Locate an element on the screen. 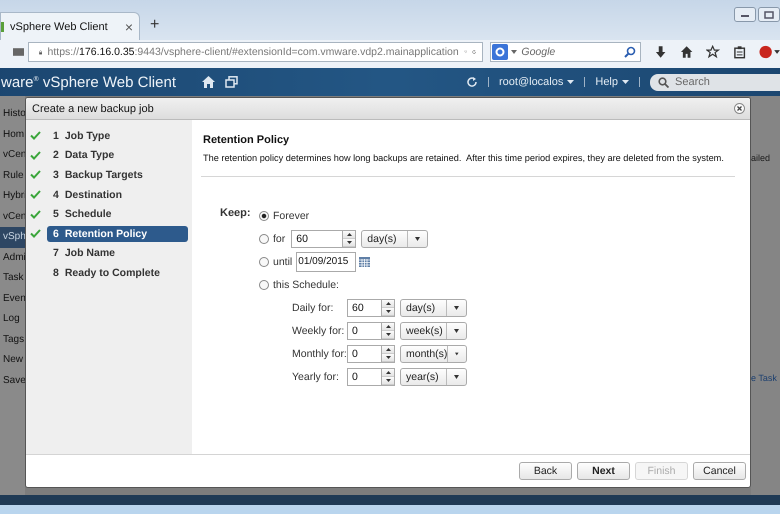  description: The retention policy determines how long backups are retained. After this time period expires, they are deleted from the system. is located at coordinates (464, 158).